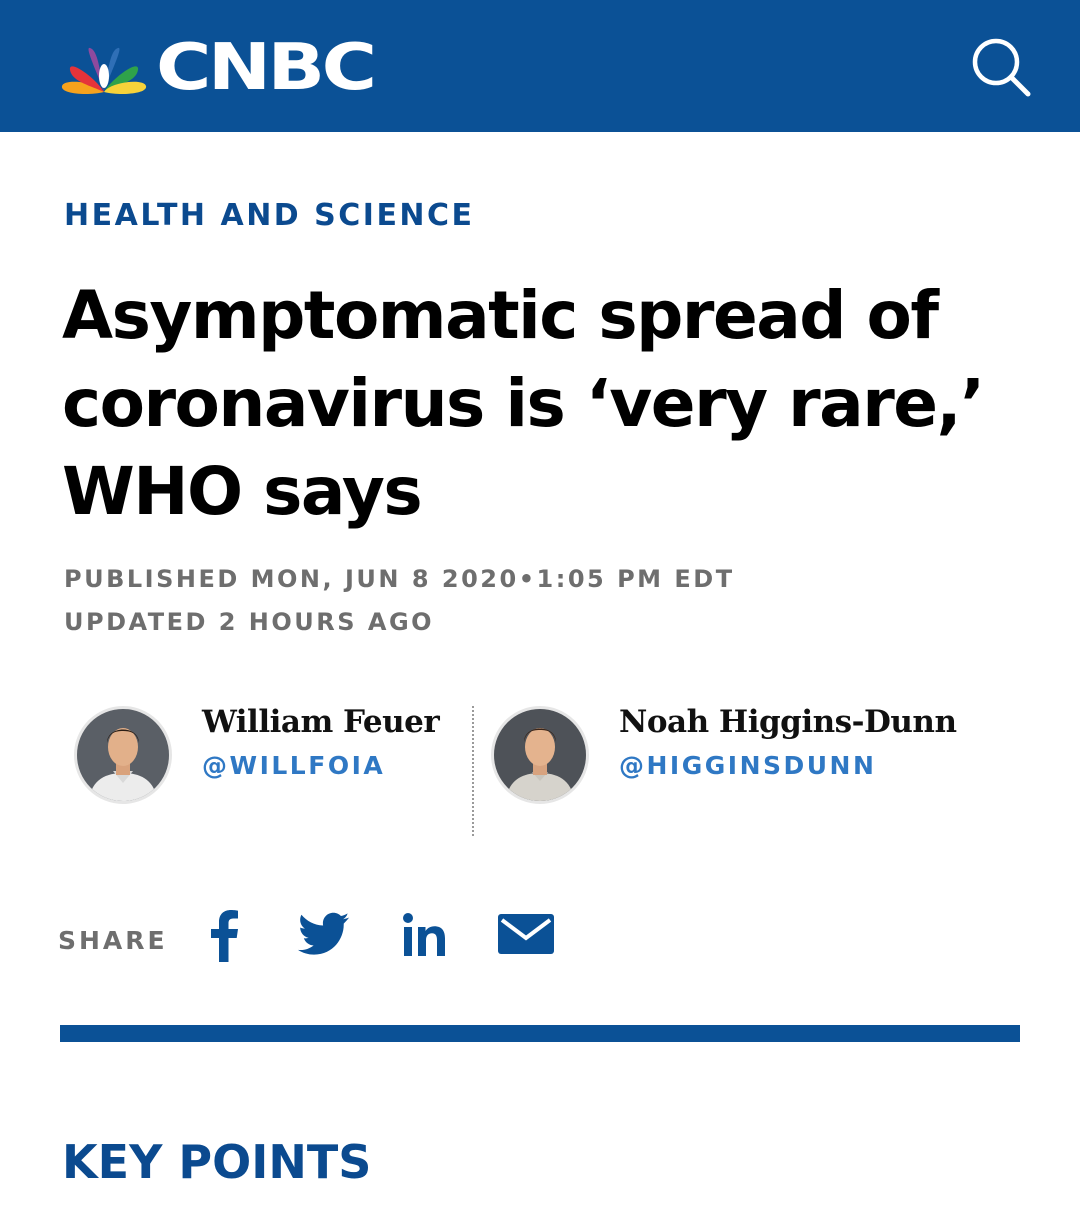  I want to click on nbc-peacock-icon, so click(104, 70).